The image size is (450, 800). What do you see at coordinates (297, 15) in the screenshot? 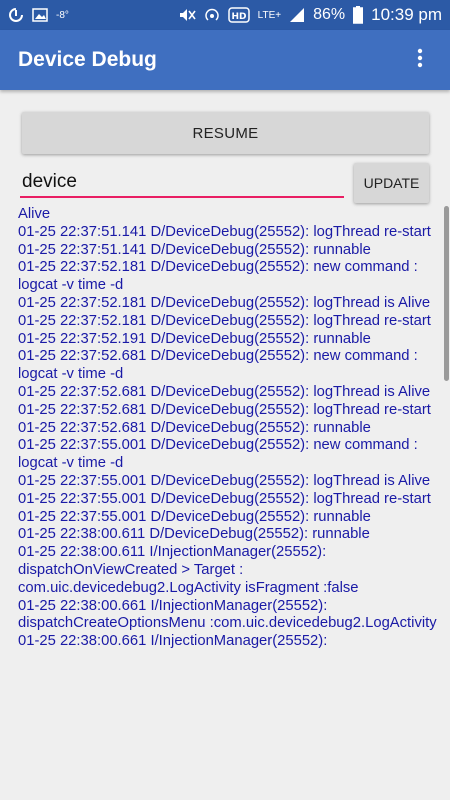
I see `signal-icon` at bounding box center [297, 15].